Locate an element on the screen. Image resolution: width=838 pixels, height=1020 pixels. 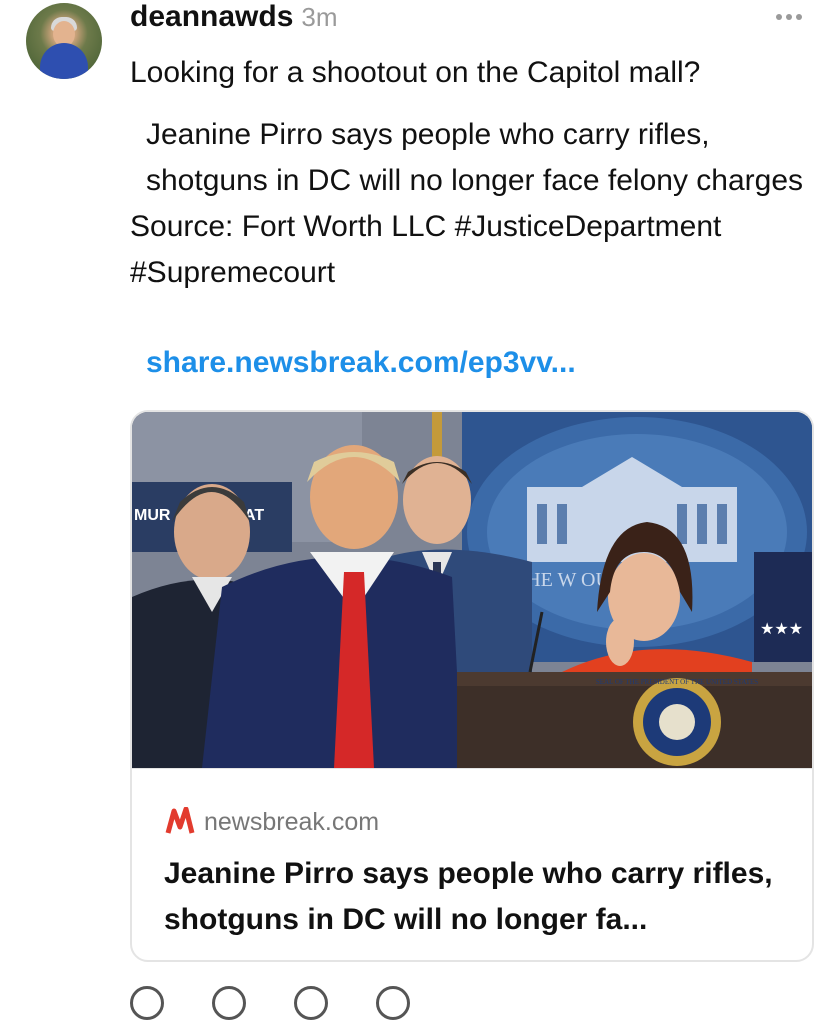
like-icon is located at coordinates (147, 1003).